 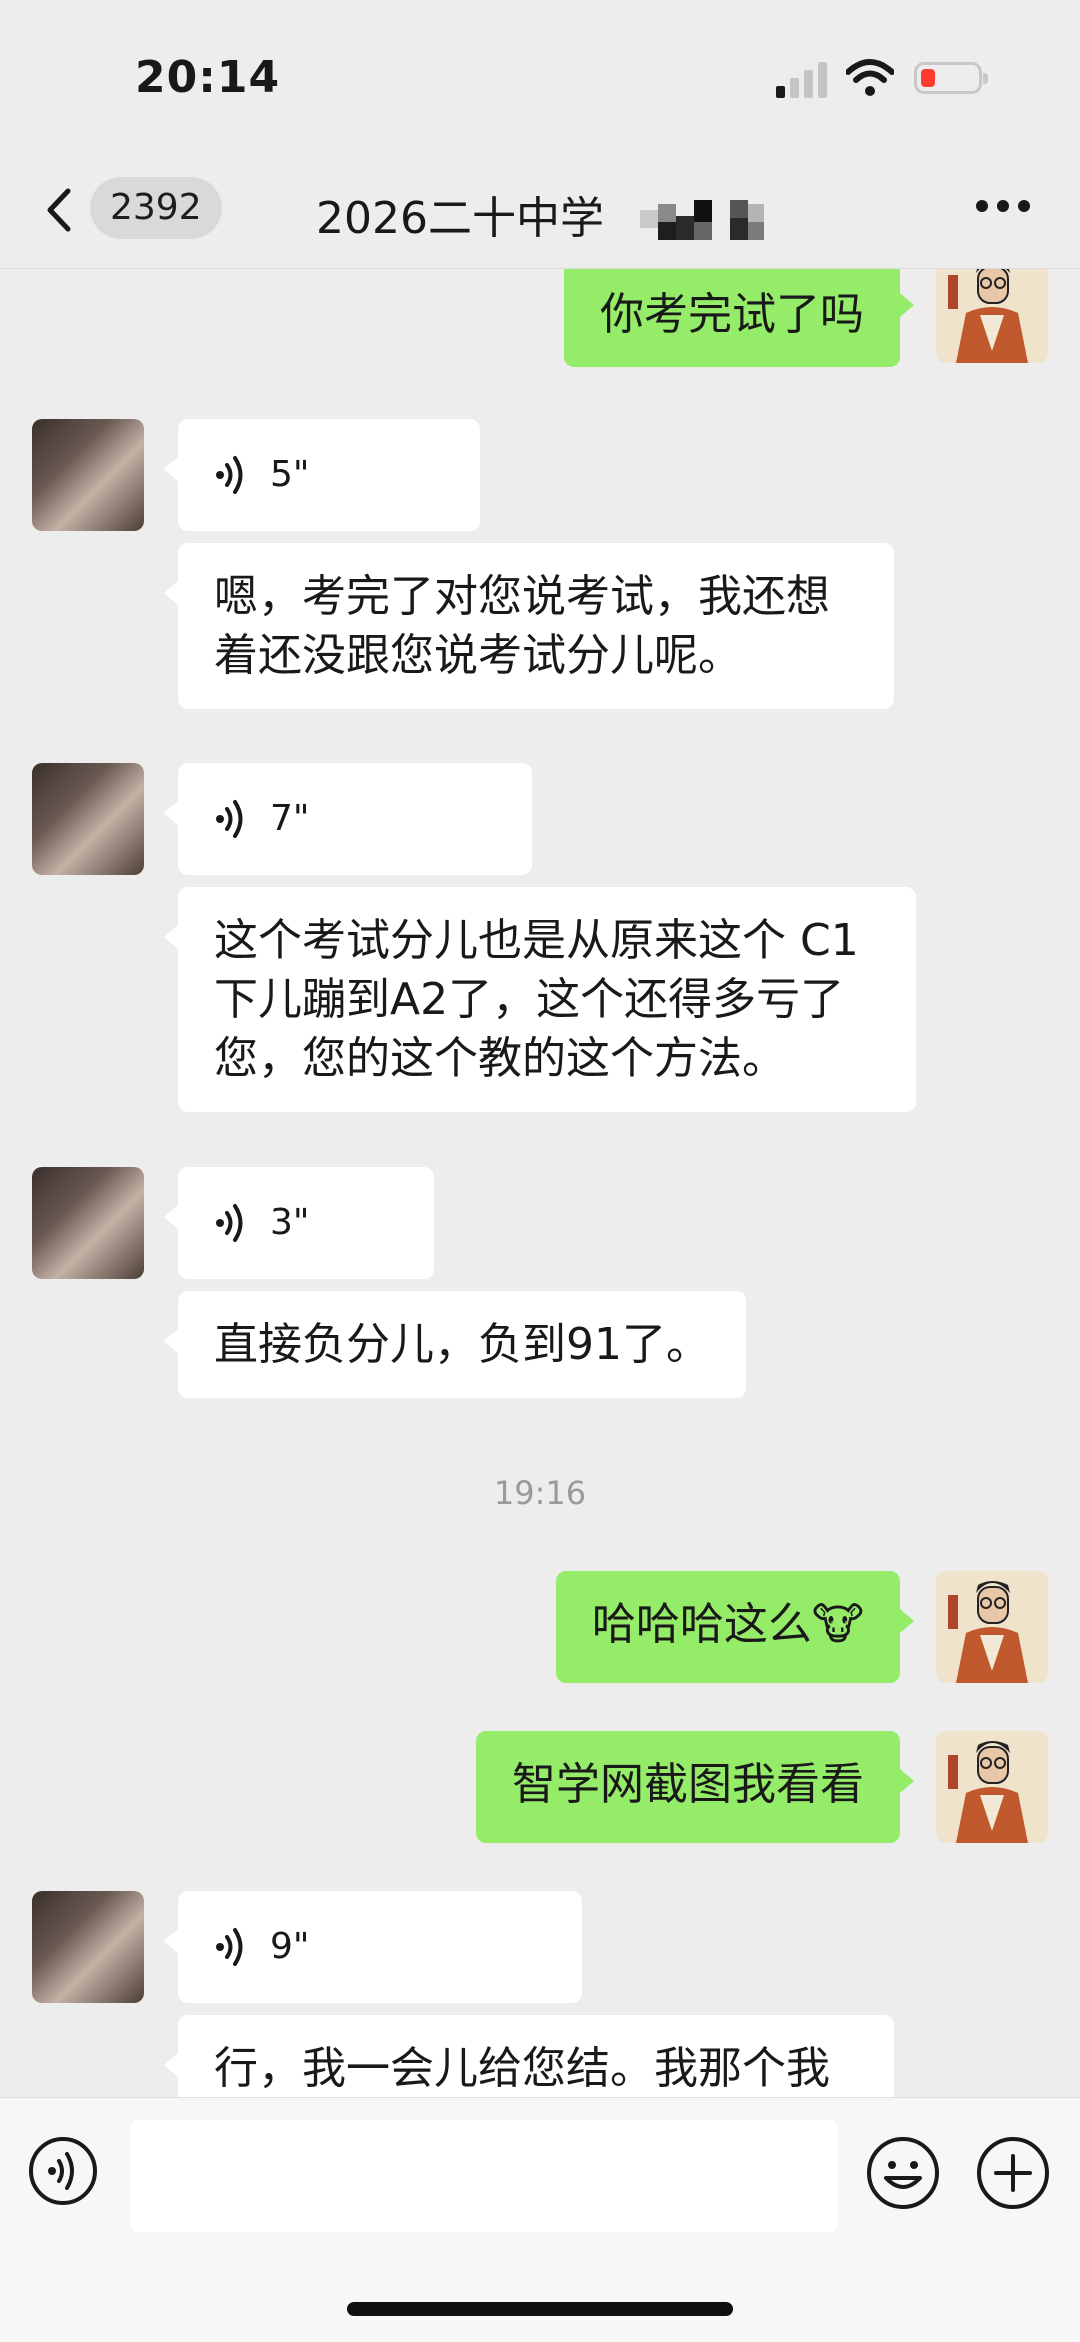 I want to click on message-line: 着还没跟您说考试分儿呢。, so click(x=478, y=655).